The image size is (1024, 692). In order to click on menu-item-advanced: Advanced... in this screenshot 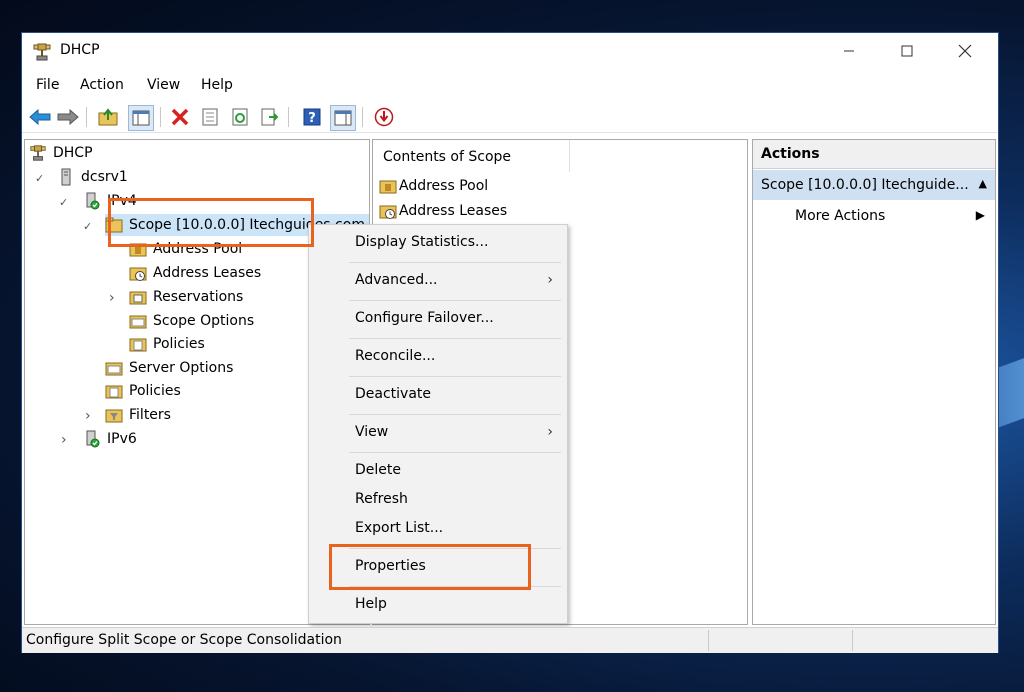, I will do `click(396, 280)`.